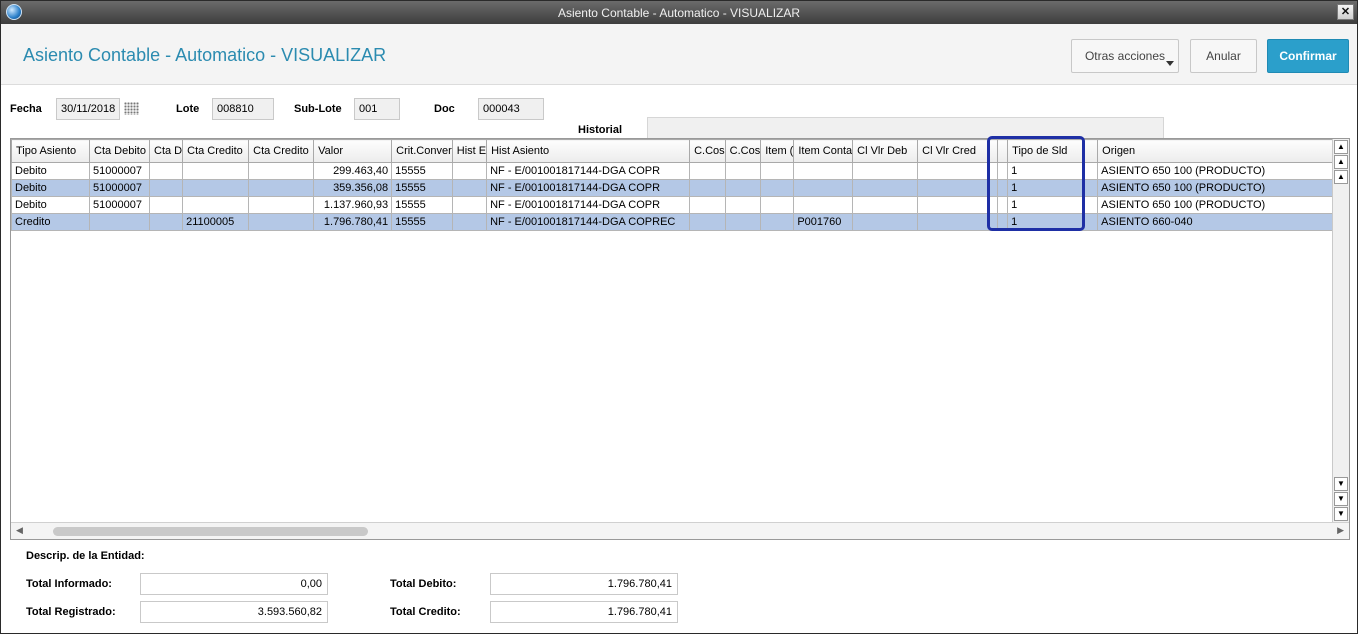 This screenshot has height=634, width=1358. Describe the element at coordinates (50, 151) in the screenshot. I see `col-header: Tipo Asiento` at that location.